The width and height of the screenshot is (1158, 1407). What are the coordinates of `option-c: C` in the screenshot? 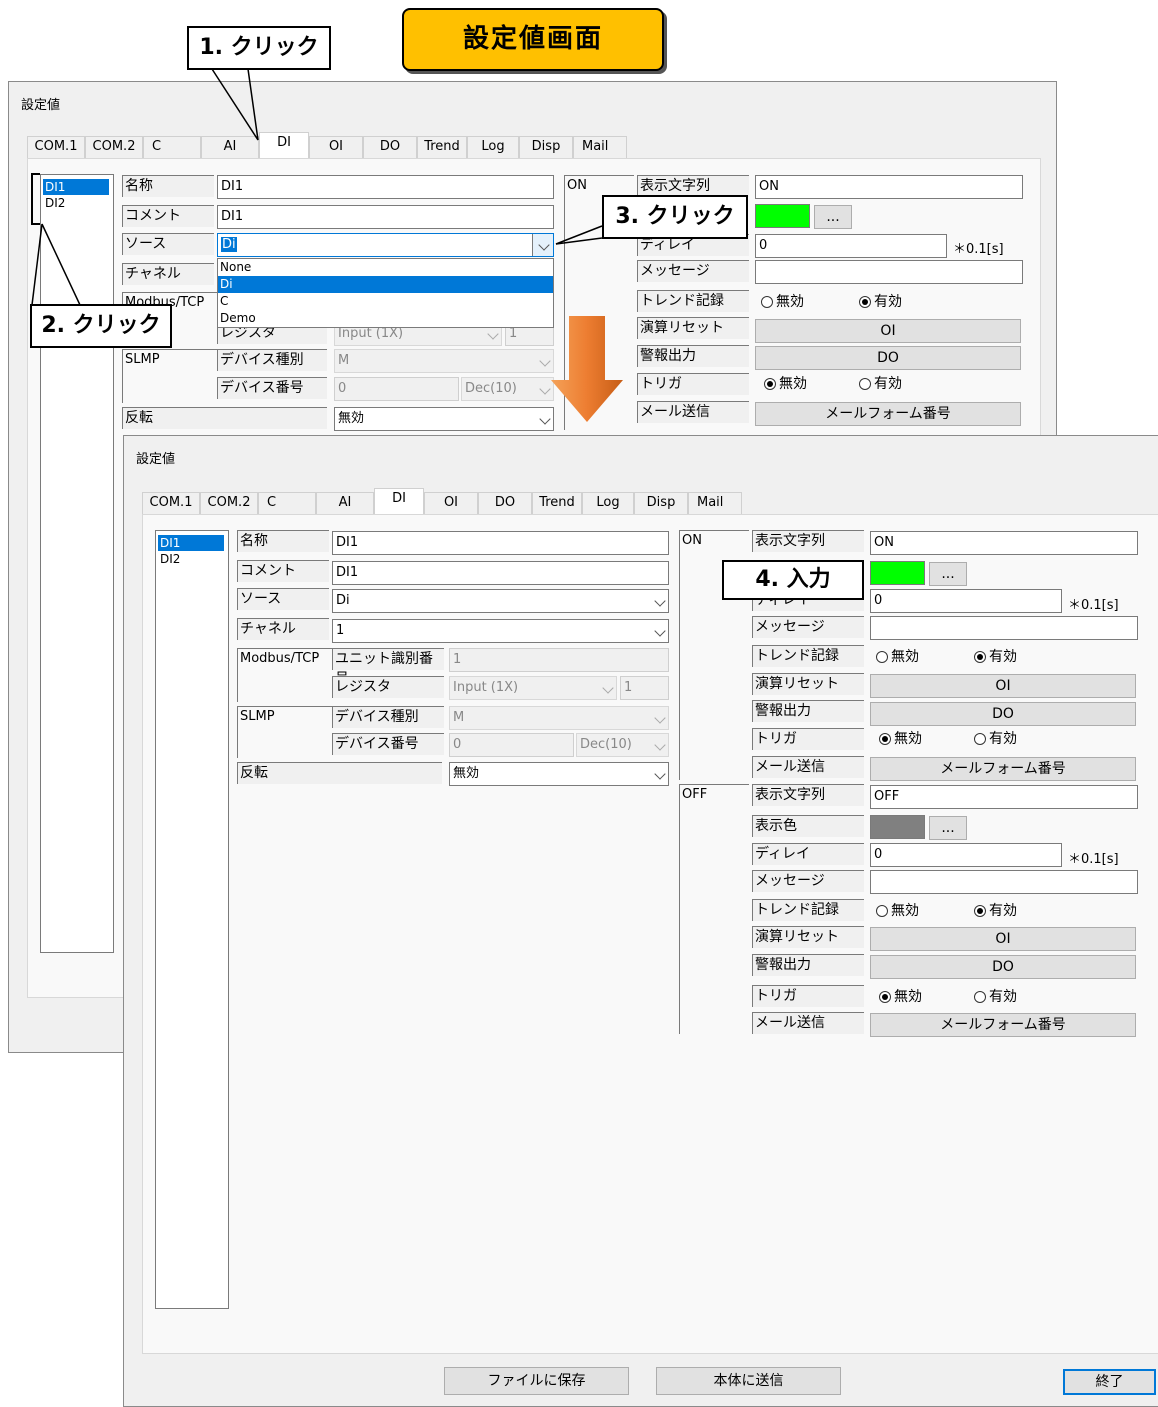 It's located at (385, 301).